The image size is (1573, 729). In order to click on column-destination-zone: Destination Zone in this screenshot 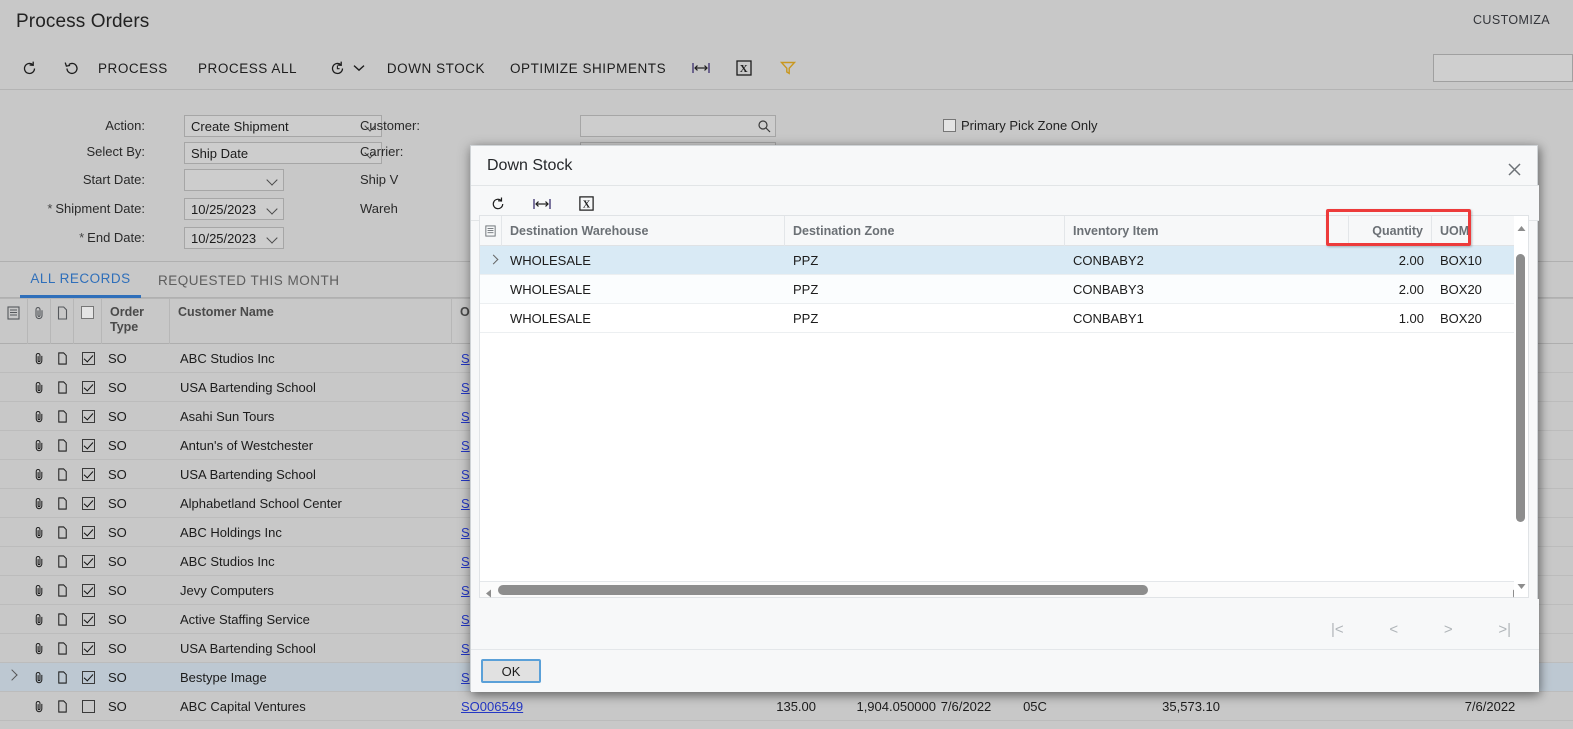, I will do `click(925, 231)`.